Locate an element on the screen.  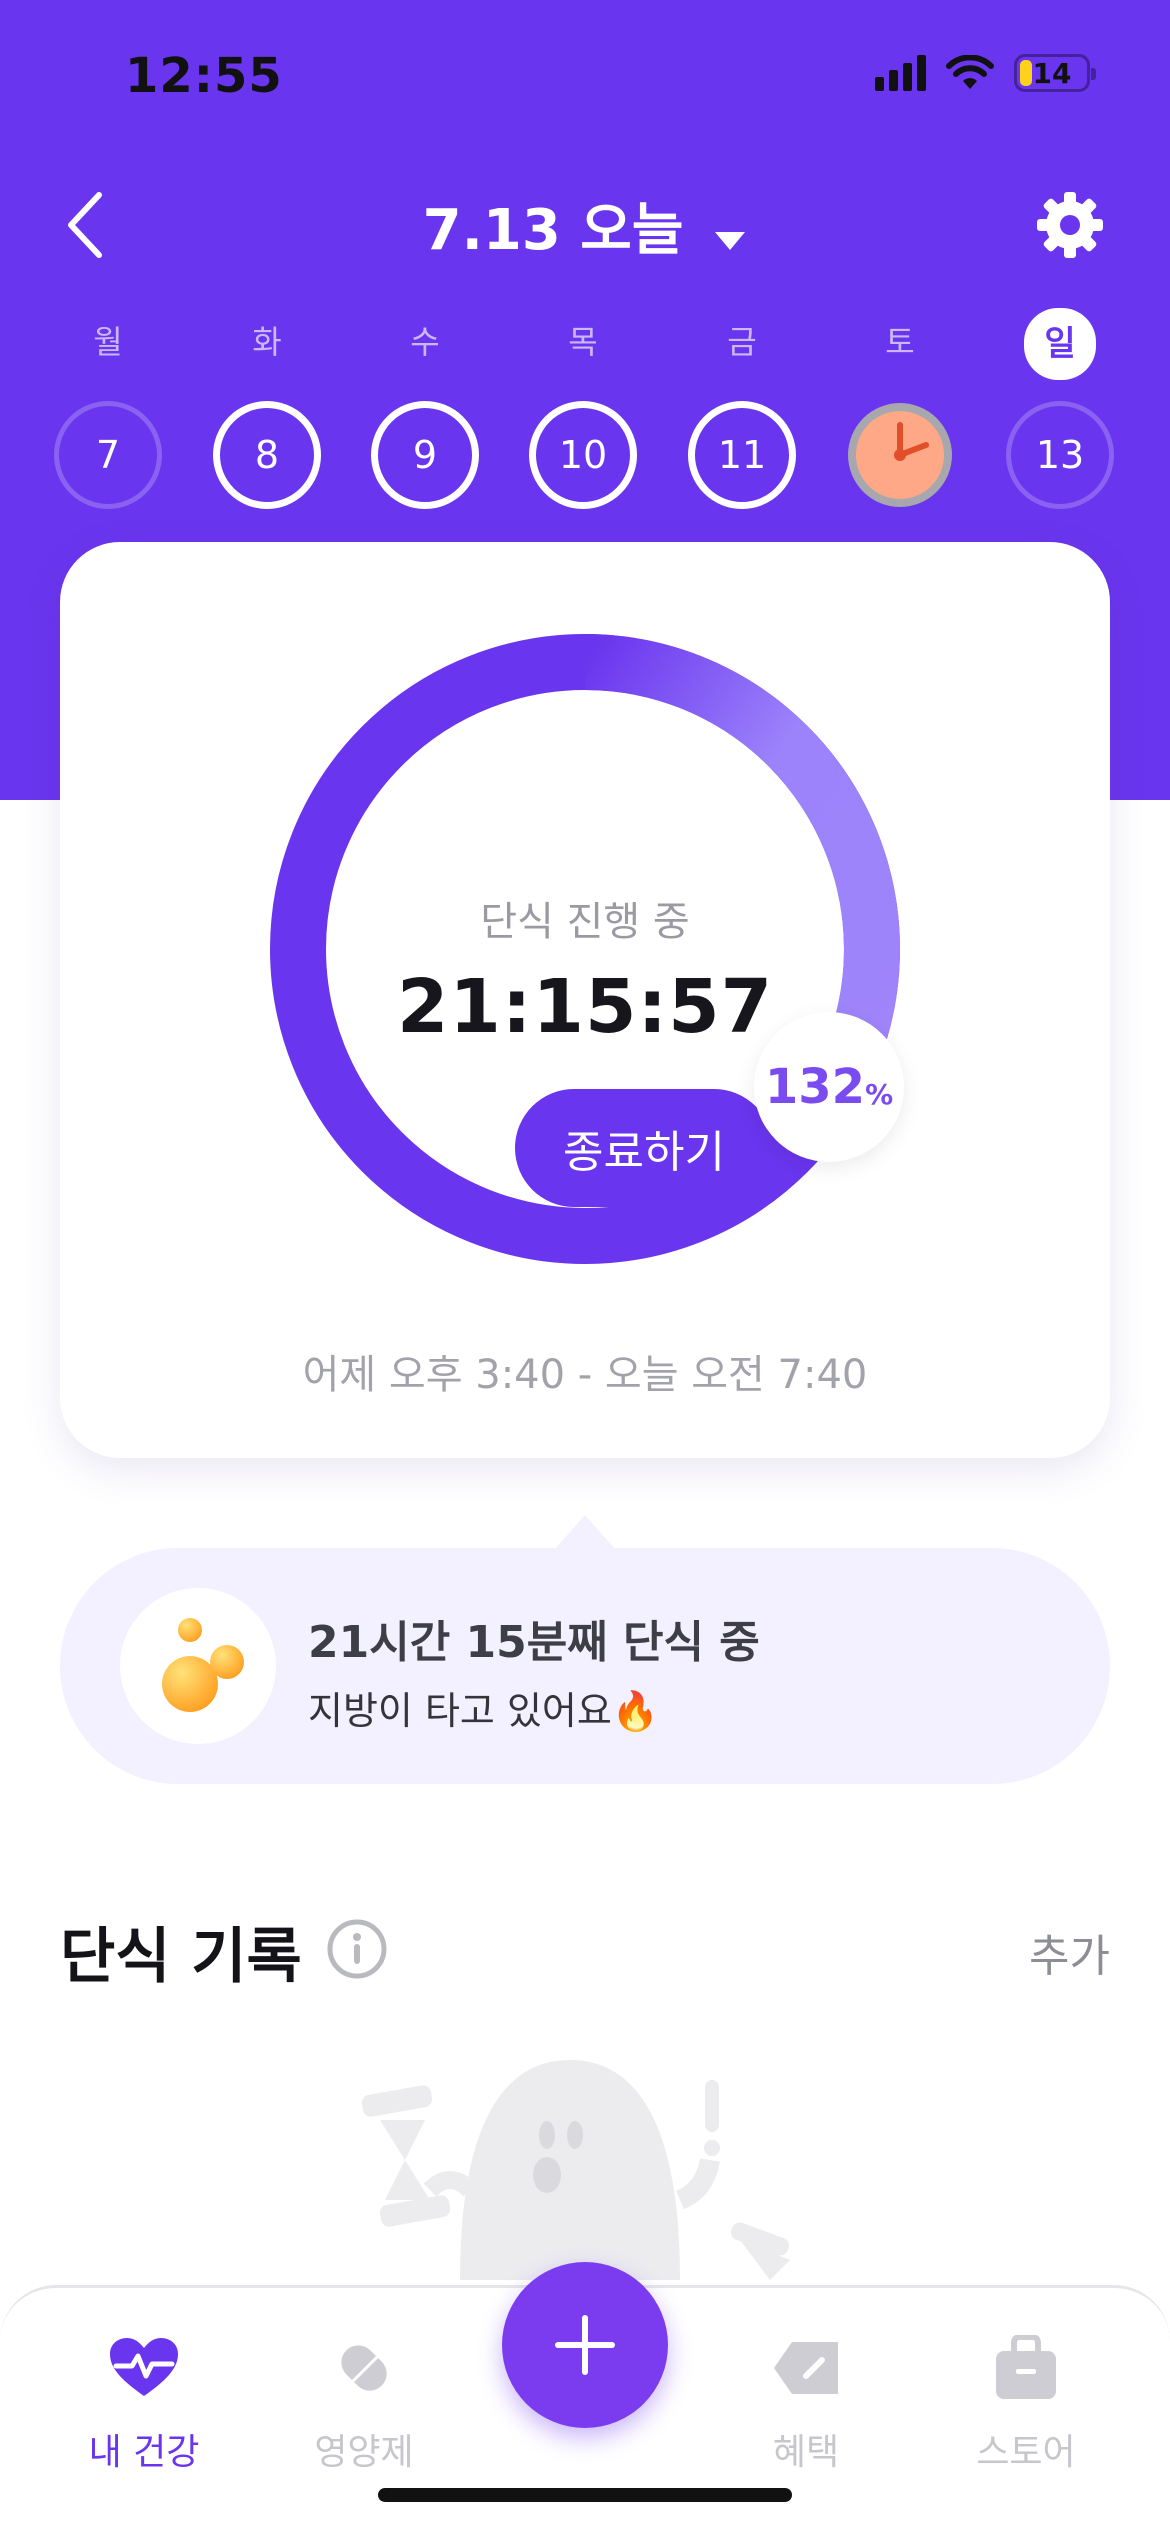
battery-level: 14 is located at coordinates (1052, 73).